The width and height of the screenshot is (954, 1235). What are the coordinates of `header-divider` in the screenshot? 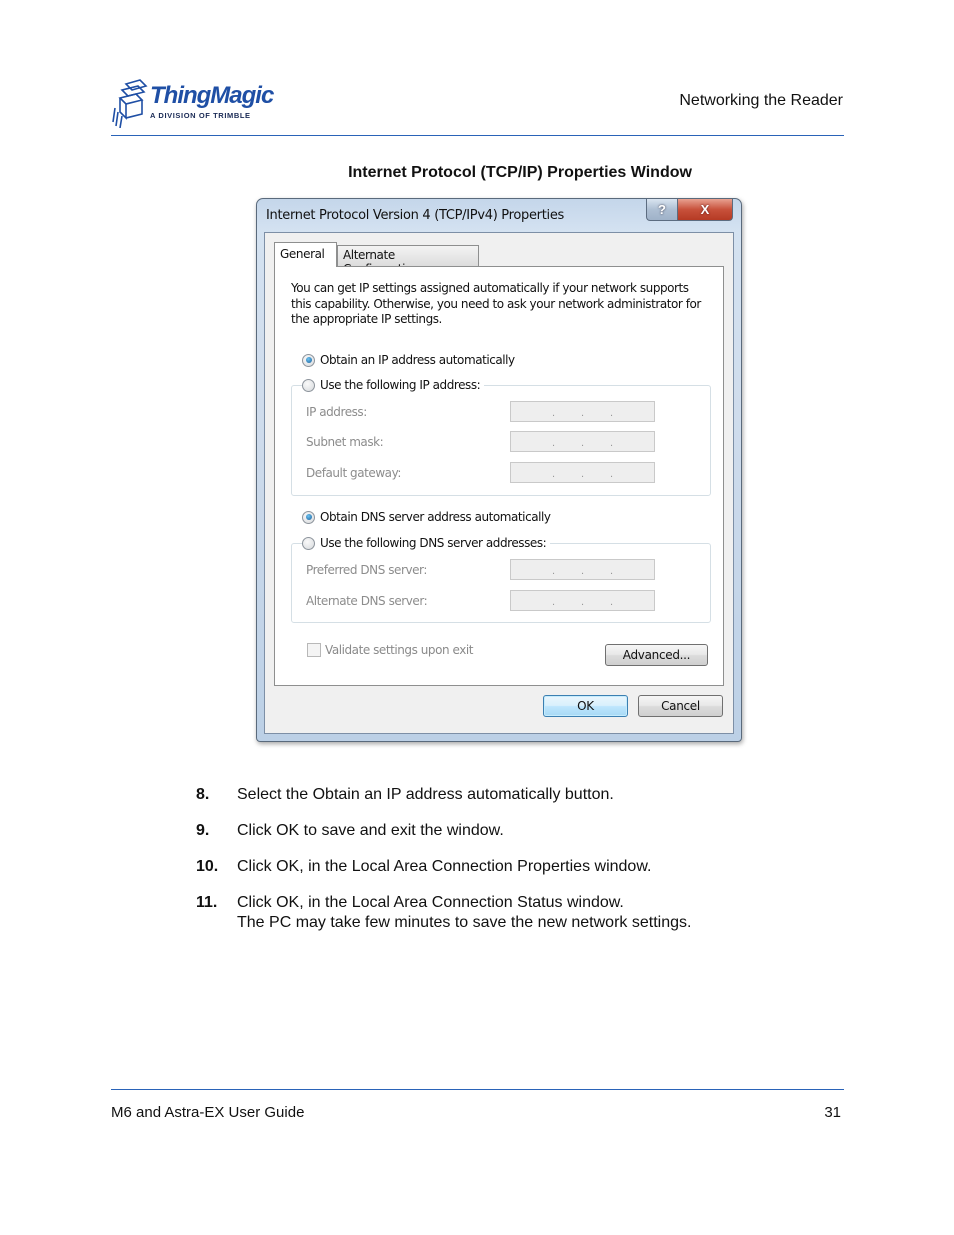 It's located at (477, 135).